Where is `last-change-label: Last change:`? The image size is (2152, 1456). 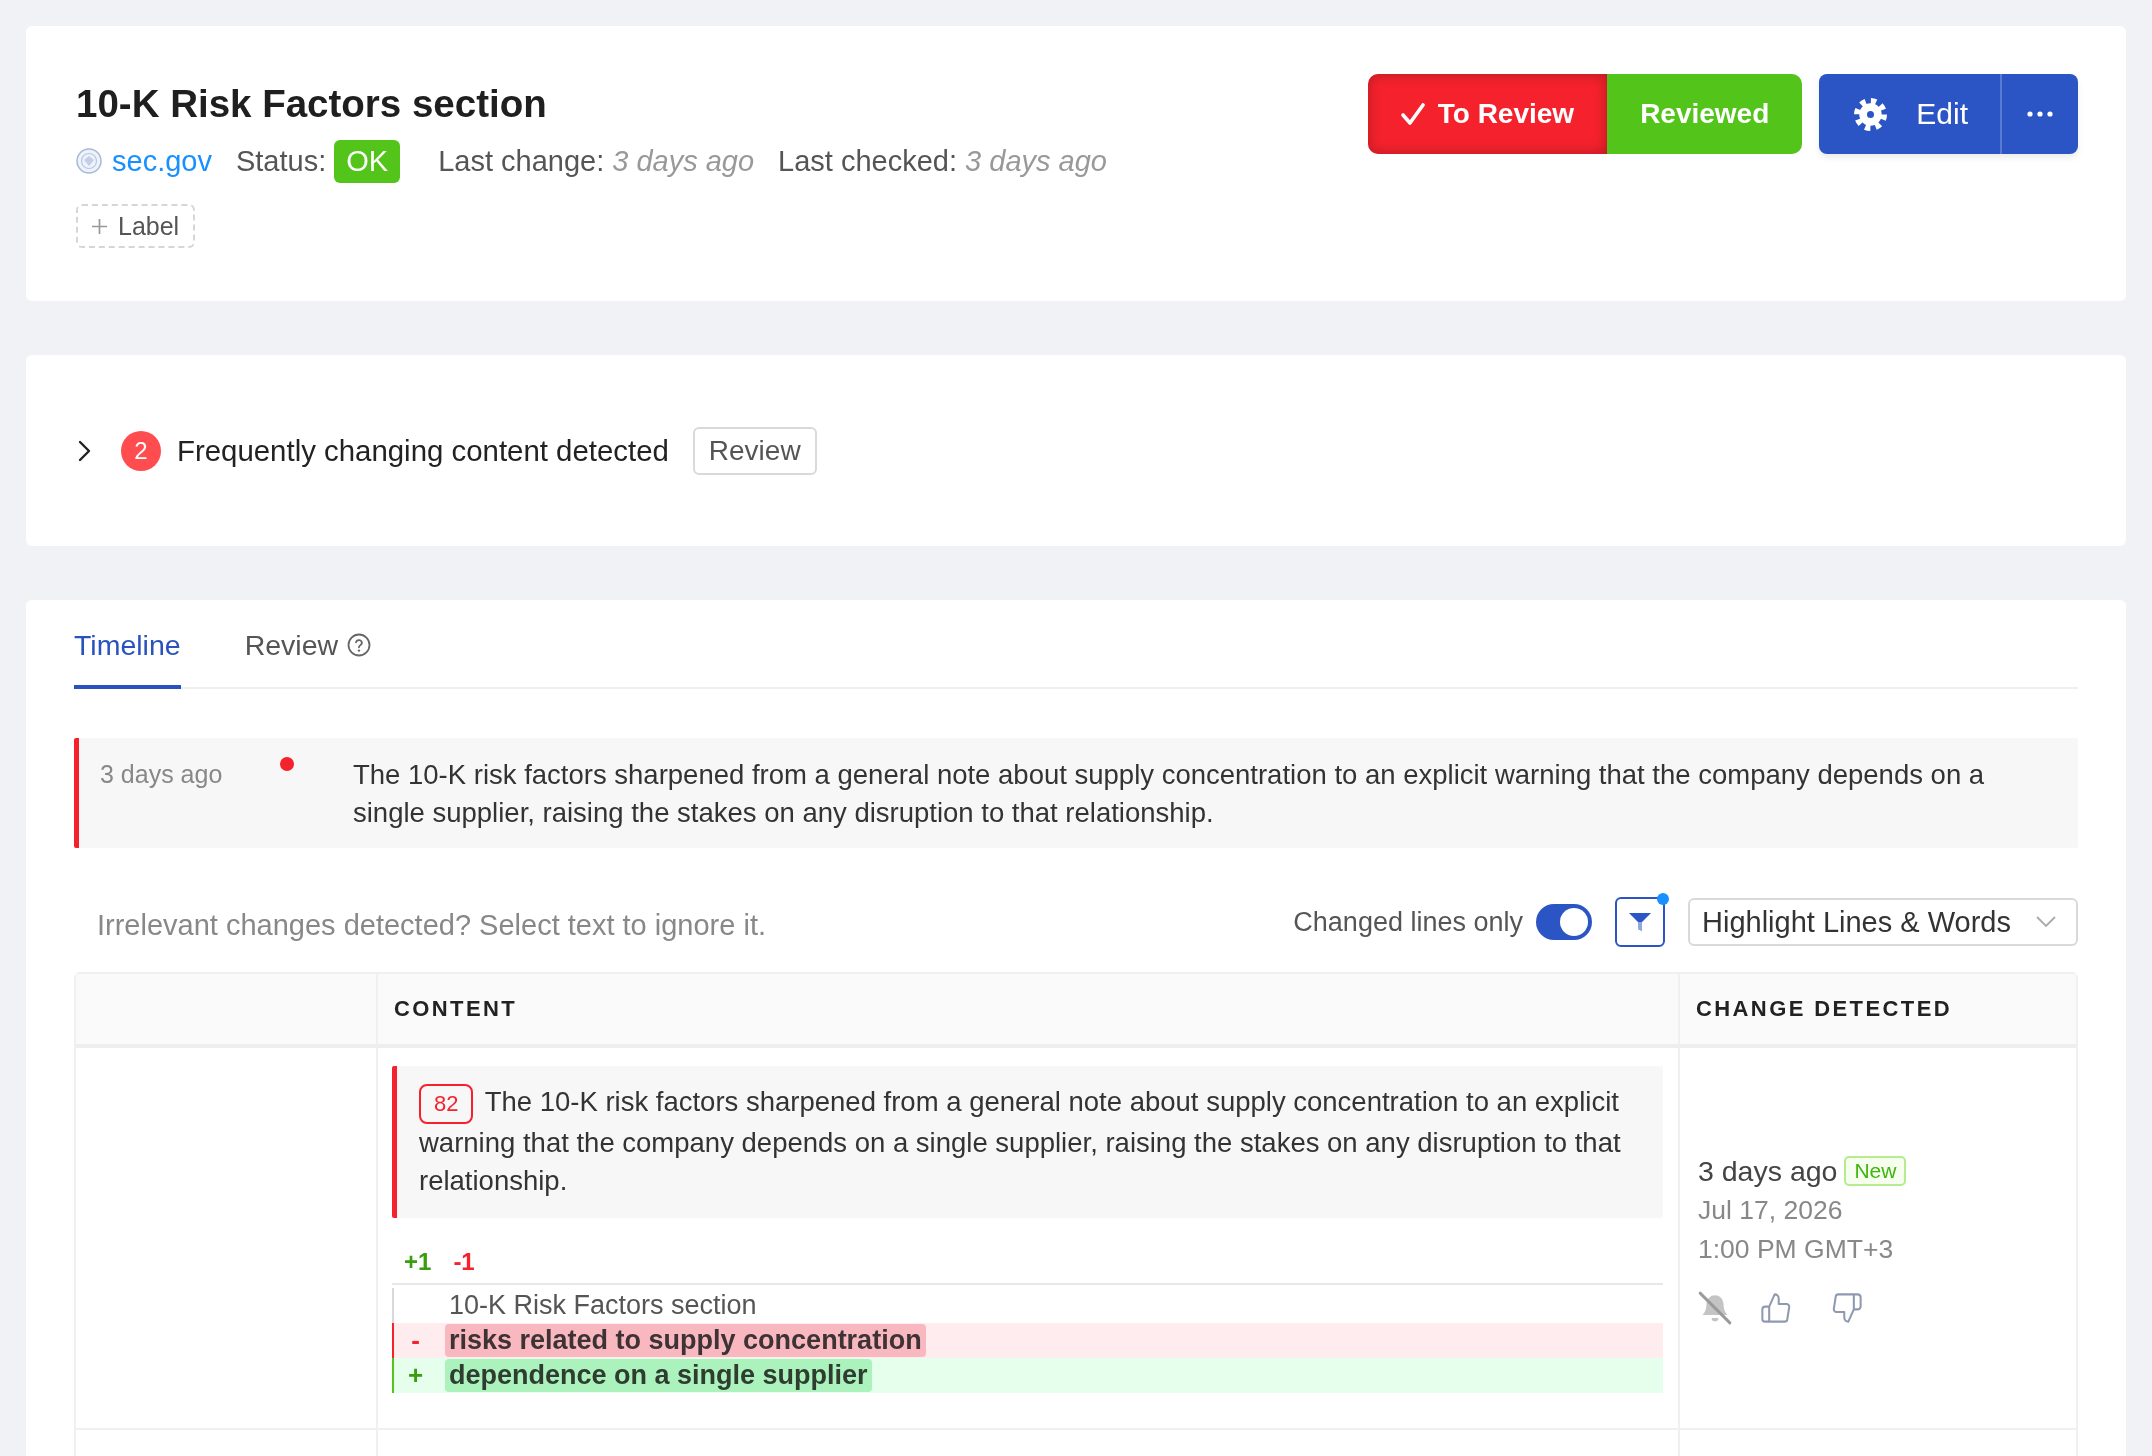 last-change-label: Last change: is located at coordinates (521, 161).